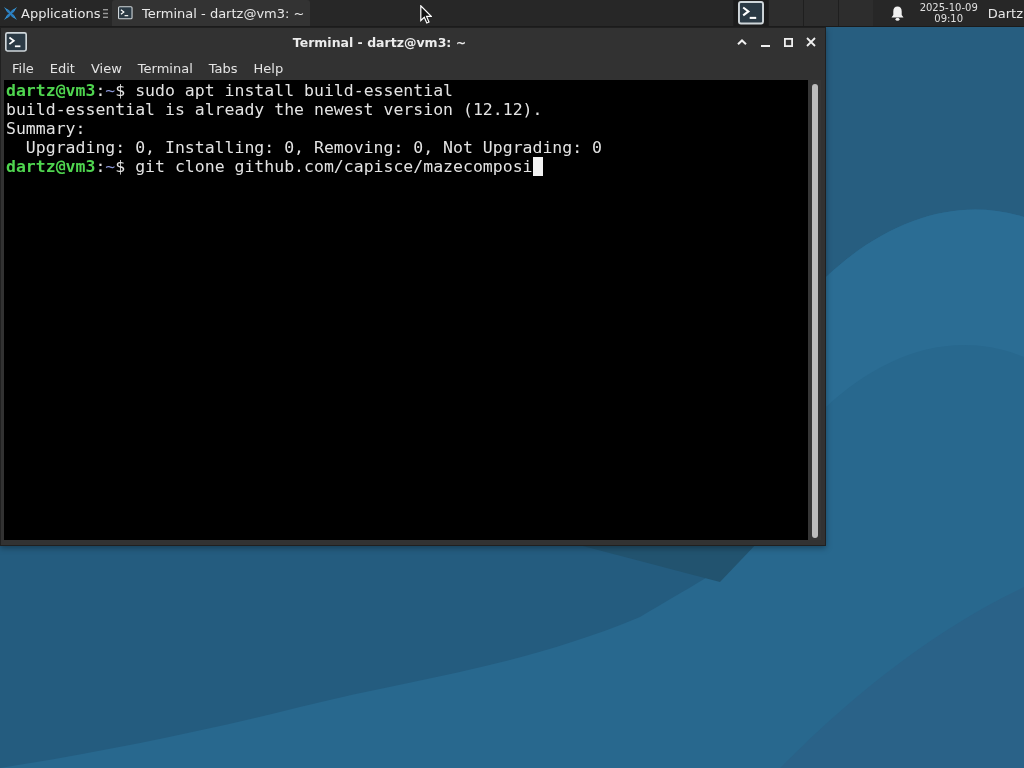  What do you see at coordinates (269, 166) in the screenshot?
I see `command-line: dartz@vm3:~$ git clone github.com/capisce/mazecomposi` at bounding box center [269, 166].